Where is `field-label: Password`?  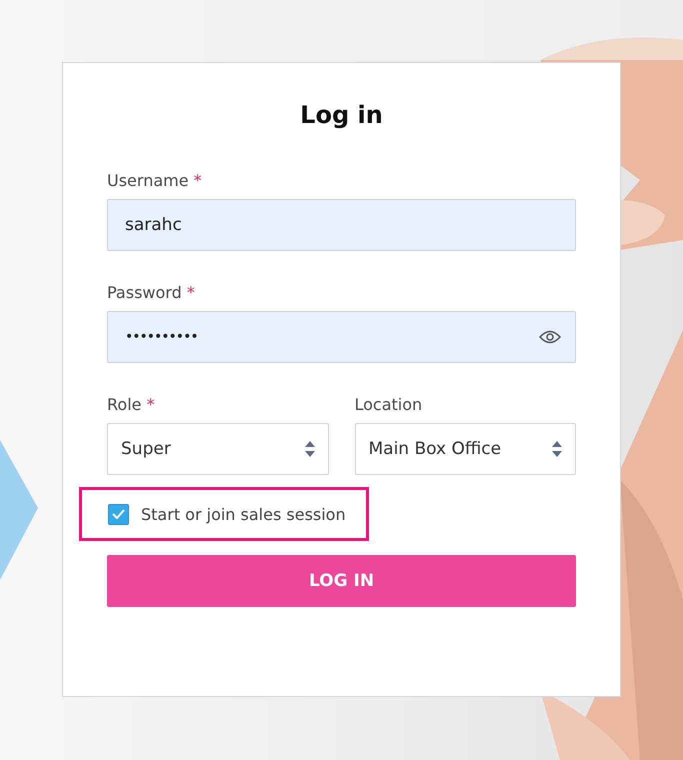 field-label: Password is located at coordinates (144, 292).